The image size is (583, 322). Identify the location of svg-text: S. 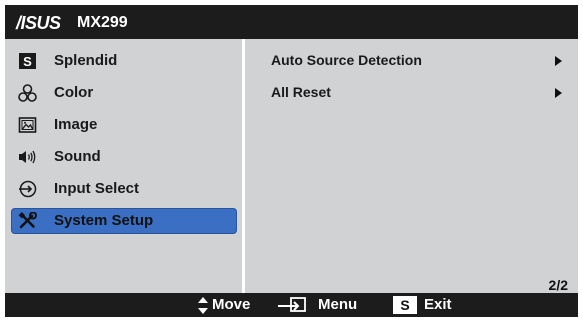
(27, 61).